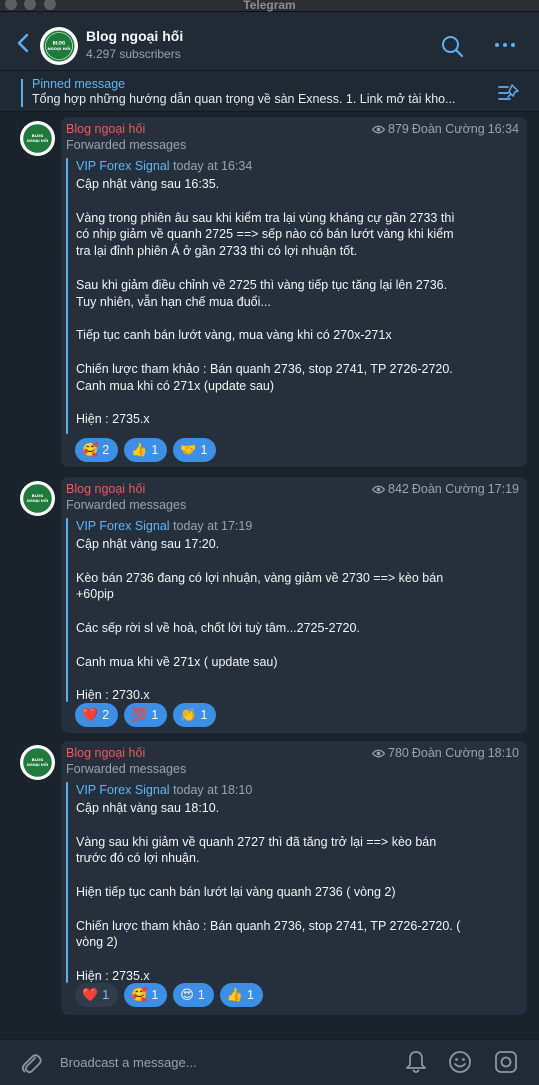  What do you see at coordinates (503, 129) in the screenshot?
I see `message-time: 16:34` at bounding box center [503, 129].